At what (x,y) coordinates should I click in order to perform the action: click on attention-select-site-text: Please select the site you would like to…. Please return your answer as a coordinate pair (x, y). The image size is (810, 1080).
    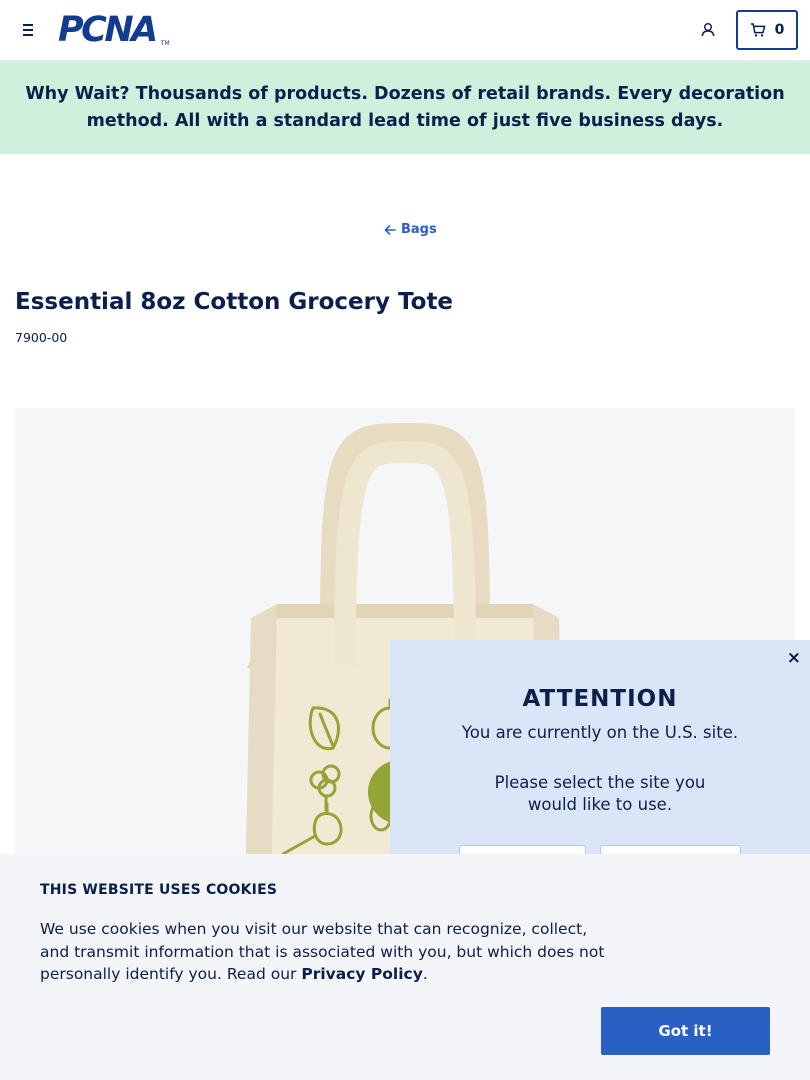
    Looking at the image, I should click on (600, 793).